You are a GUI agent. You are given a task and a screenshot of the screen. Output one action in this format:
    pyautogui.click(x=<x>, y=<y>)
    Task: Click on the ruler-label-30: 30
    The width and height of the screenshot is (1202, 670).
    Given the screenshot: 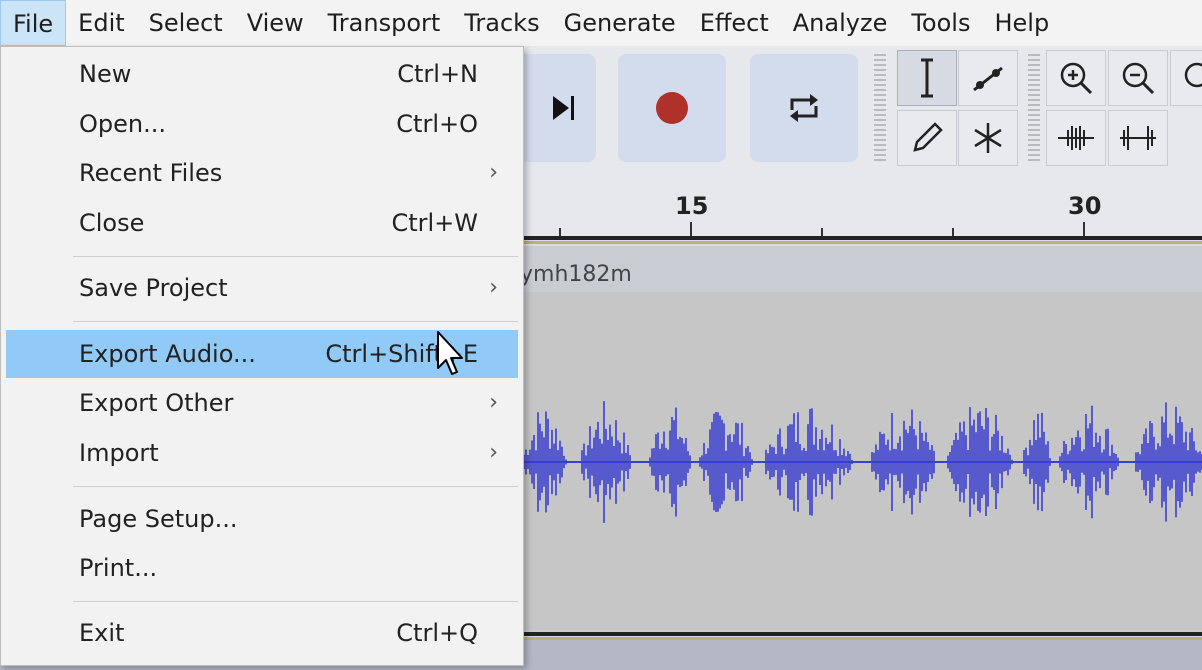 What is the action you would take?
    pyautogui.click(x=1085, y=206)
    